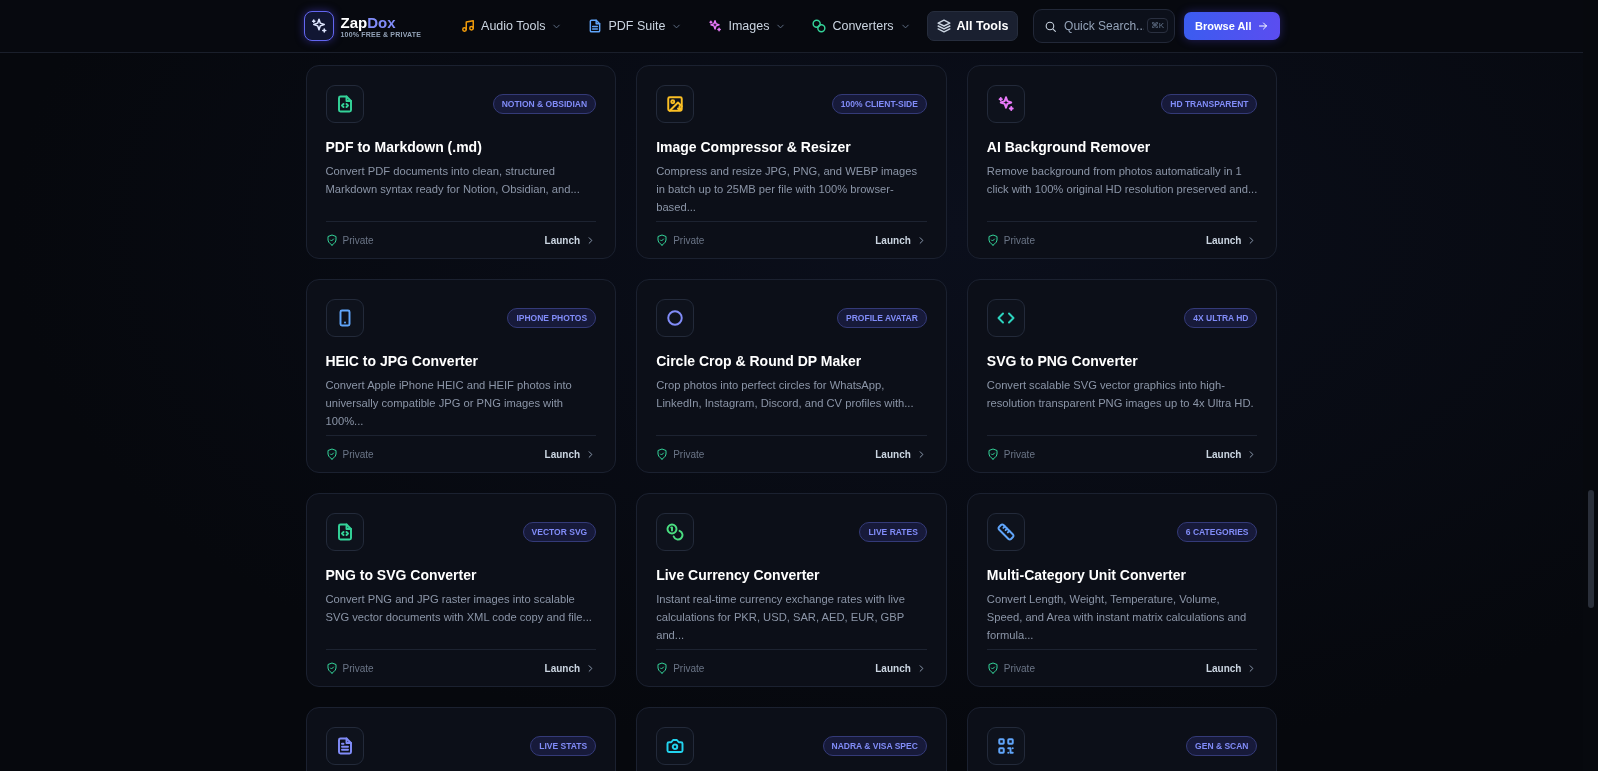 This screenshot has width=1598, height=771. I want to click on nav-menu-item: Converters, so click(861, 26).